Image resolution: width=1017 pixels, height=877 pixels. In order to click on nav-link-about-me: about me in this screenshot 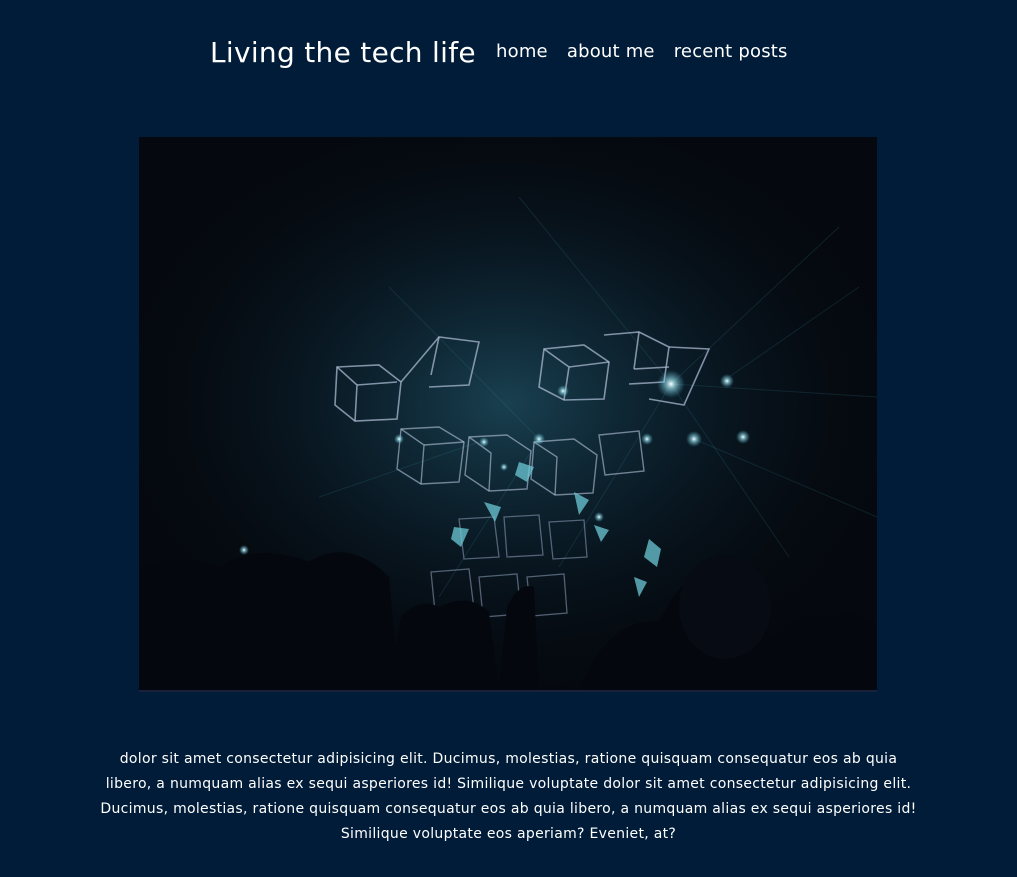, I will do `click(611, 51)`.